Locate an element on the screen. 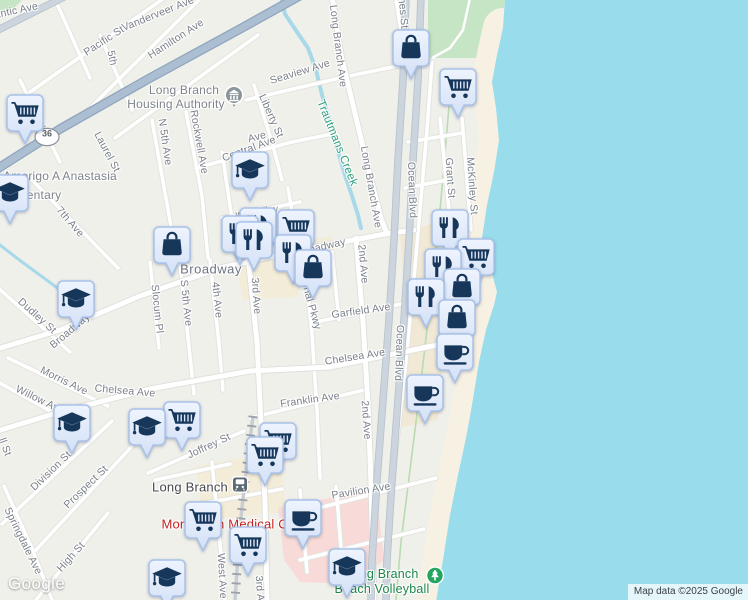 The width and height of the screenshot is (748, 600). place-label: Housing Authority is located at coordinates (176, 104).